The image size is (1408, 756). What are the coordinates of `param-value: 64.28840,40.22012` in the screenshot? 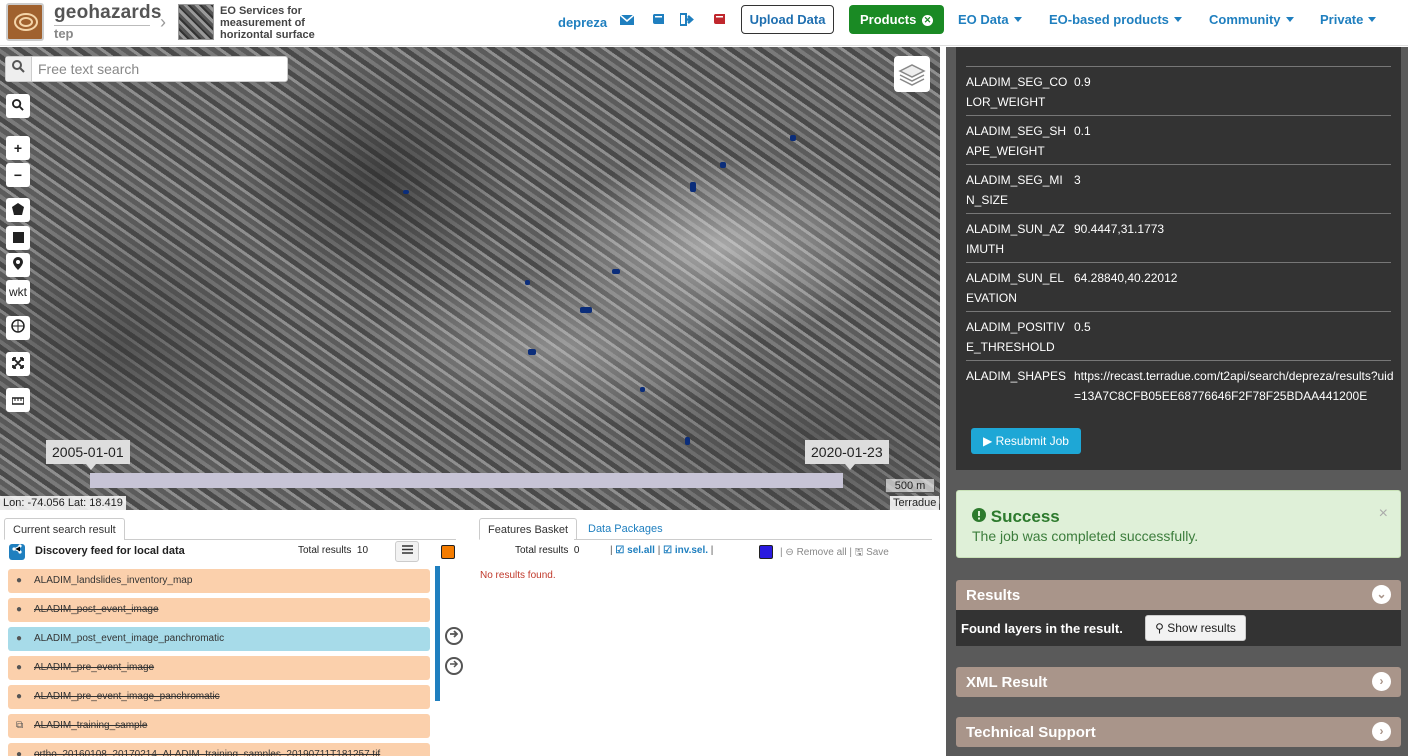 It's located at (1126, 278).